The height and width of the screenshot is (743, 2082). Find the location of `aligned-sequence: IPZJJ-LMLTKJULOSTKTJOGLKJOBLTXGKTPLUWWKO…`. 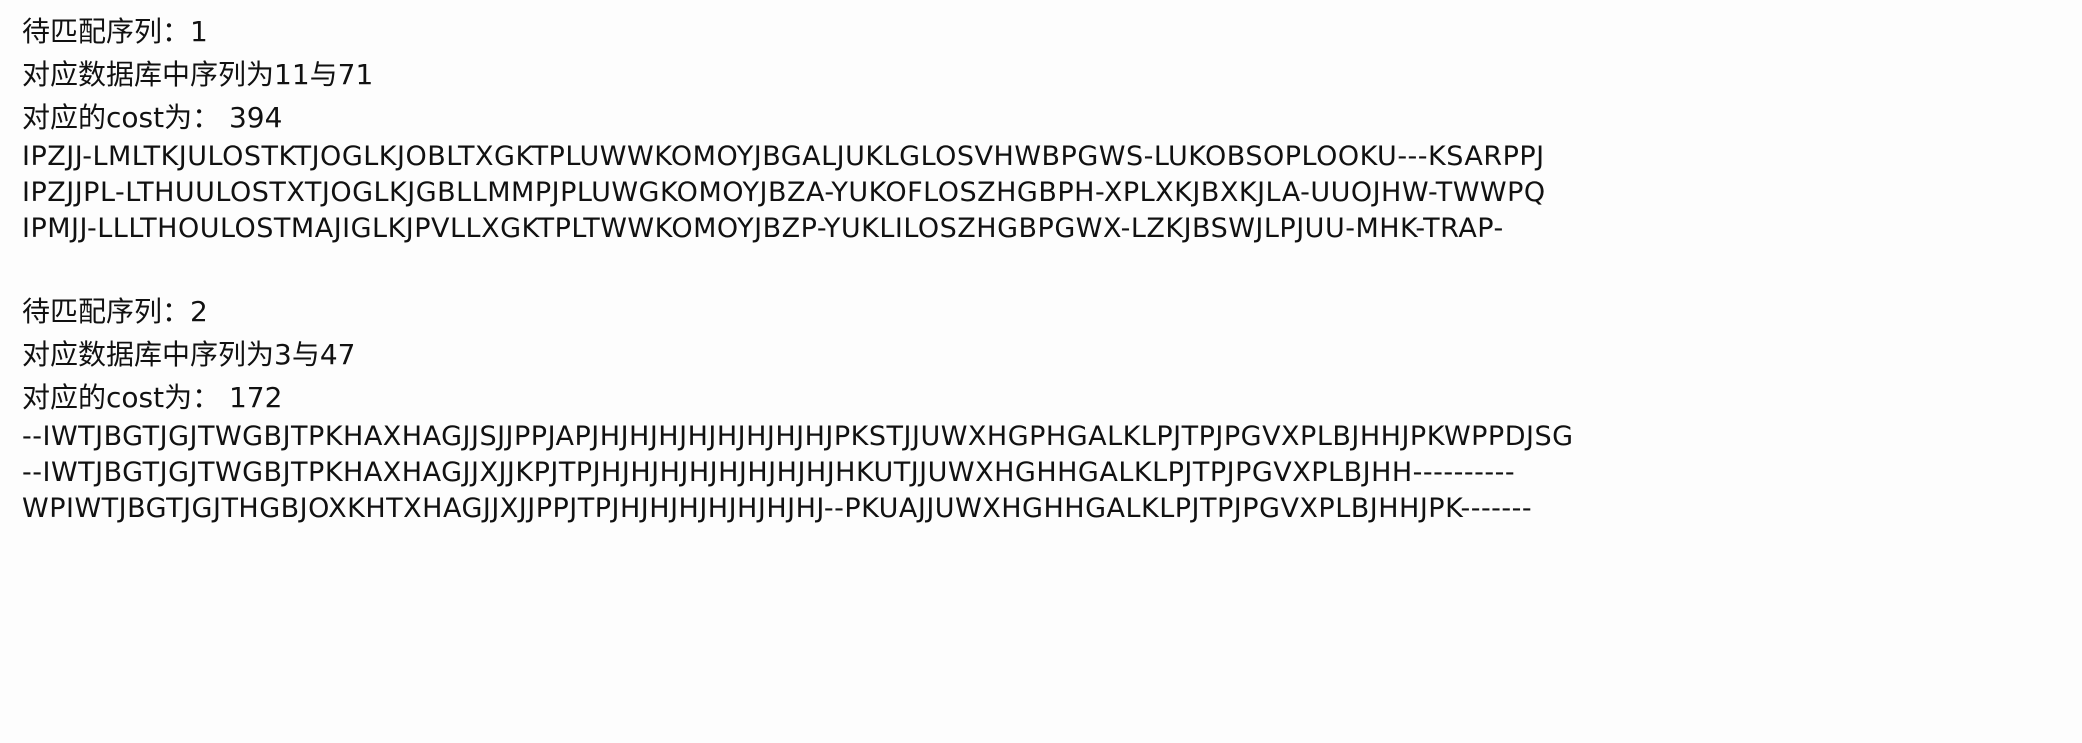

aligned-sequence: IPZJJ-LMLTKJULOSTKTJOGLKJOBLTXGKTPLUWWKO… is located at coordinates (783, 156).